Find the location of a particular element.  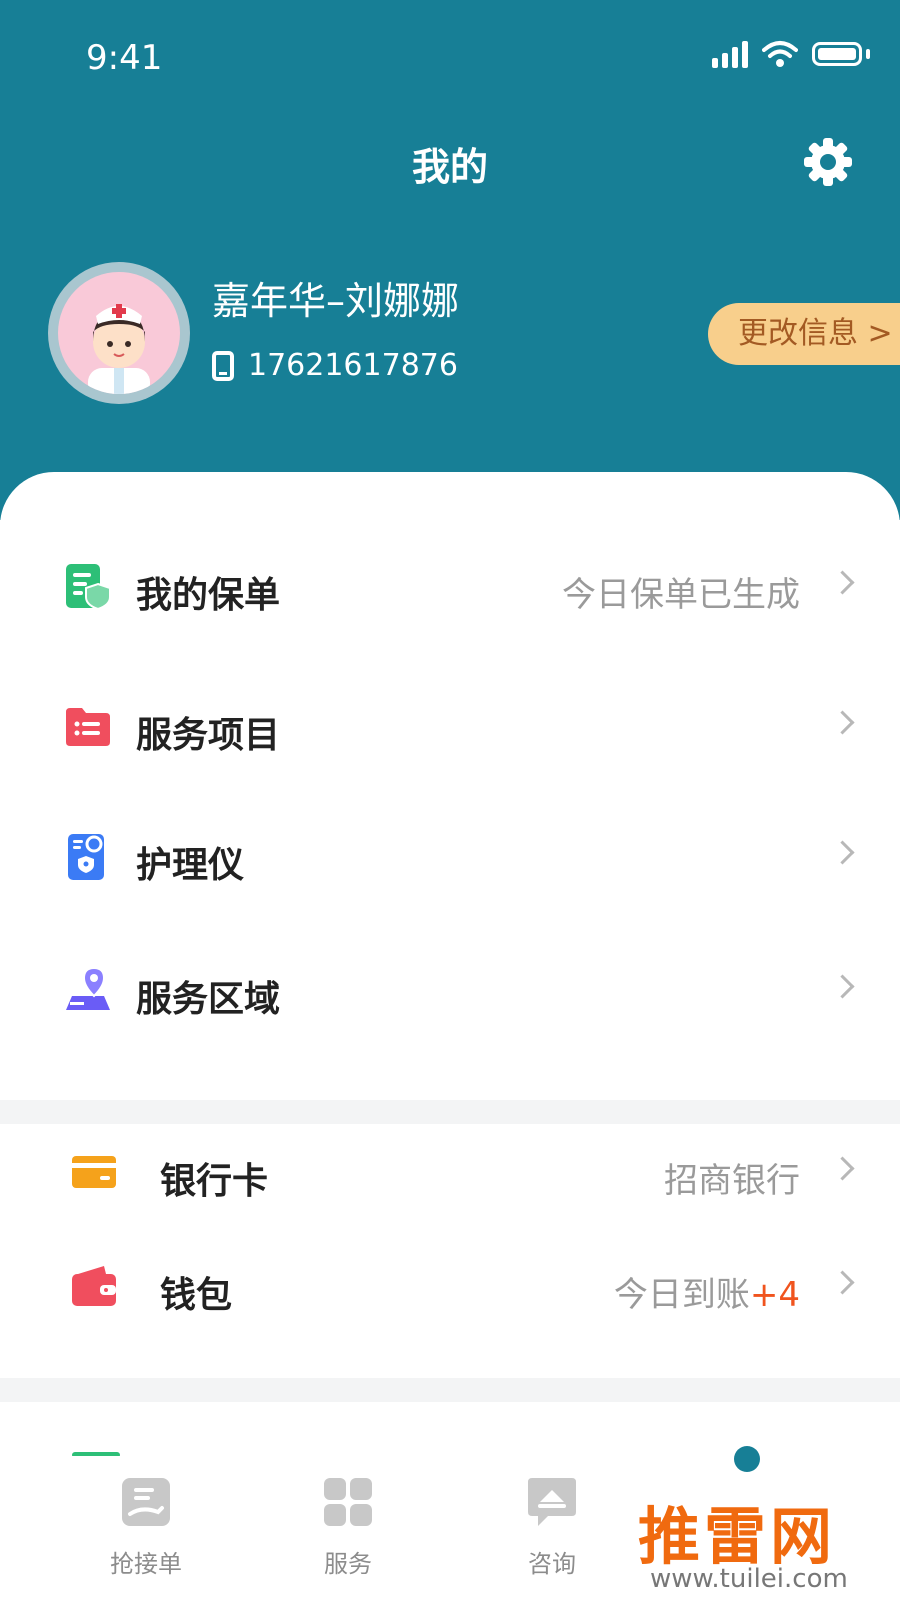

watermark-url: www.tuilei.com is located at coordinates (749, 1579).